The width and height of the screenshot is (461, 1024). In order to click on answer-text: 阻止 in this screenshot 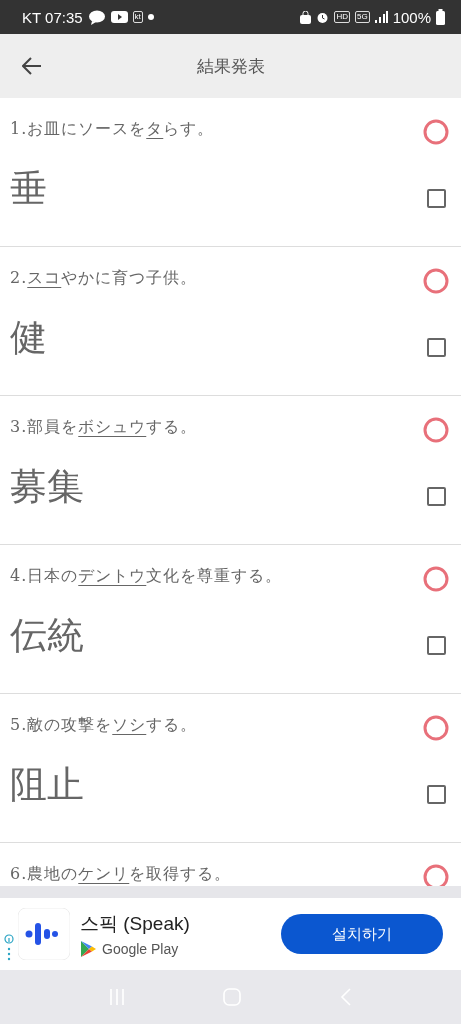, I will do `click(47, 785)`.